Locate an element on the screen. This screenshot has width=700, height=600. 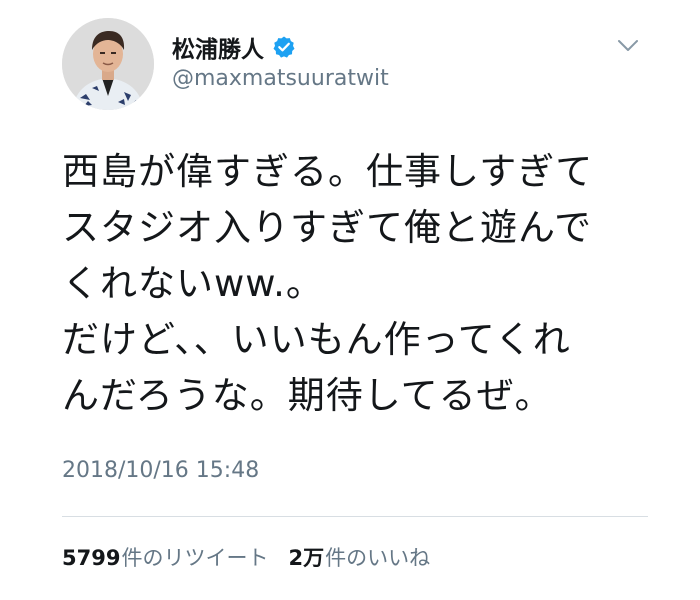
tweet-text-line: だけど、、いいもん作ってくれ is located at coordinates (316, 339).